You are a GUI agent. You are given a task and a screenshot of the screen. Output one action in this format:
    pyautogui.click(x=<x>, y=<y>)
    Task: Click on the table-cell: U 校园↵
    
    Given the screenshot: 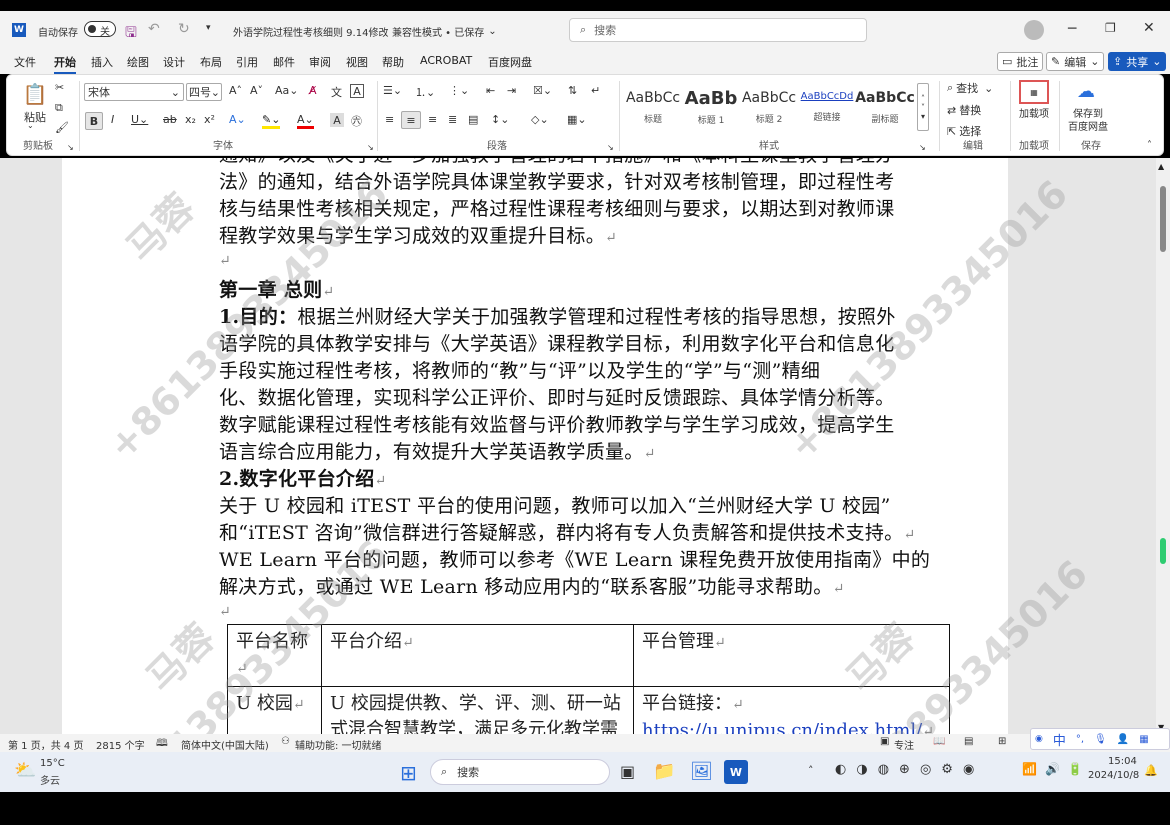 What is the action you would take?
    pyautogui.click(x=274, y=710)
    